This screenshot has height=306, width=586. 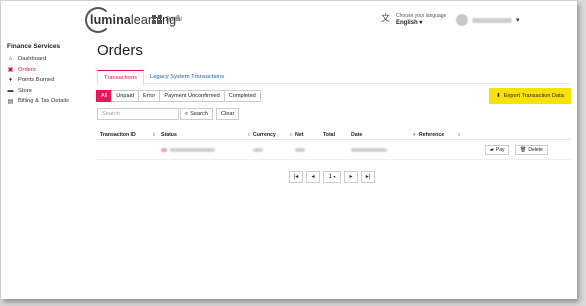 I want to click on col-currency: Currency, so click(x=264, y=135).